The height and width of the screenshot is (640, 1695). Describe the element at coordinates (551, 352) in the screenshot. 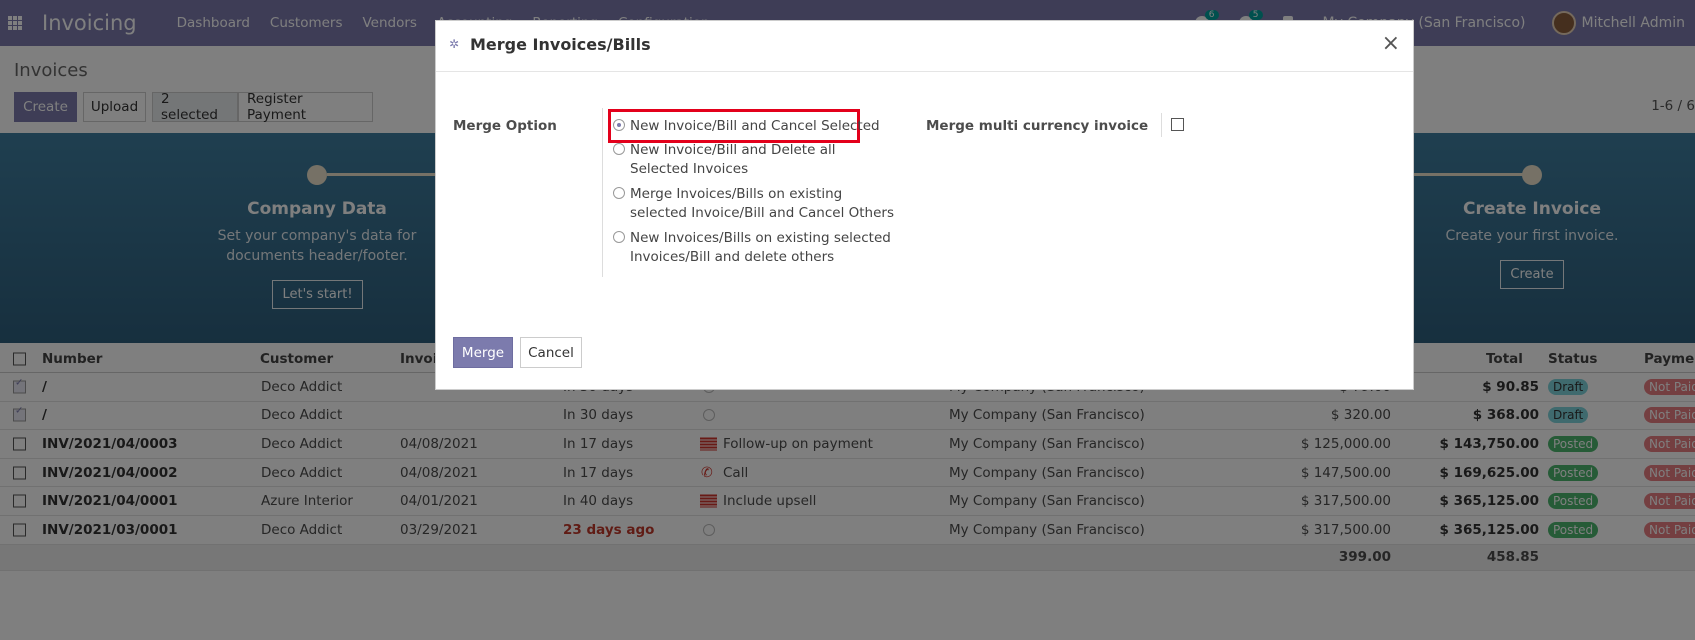

I see `cancel-button: Cancel` at that location.